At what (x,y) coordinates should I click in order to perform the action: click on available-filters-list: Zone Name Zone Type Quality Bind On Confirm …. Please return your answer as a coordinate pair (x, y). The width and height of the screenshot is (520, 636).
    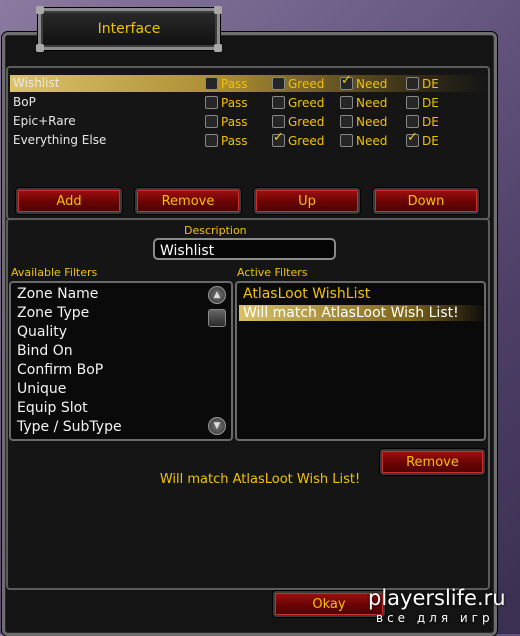
    Looking at the image, I should click on (121, 361).